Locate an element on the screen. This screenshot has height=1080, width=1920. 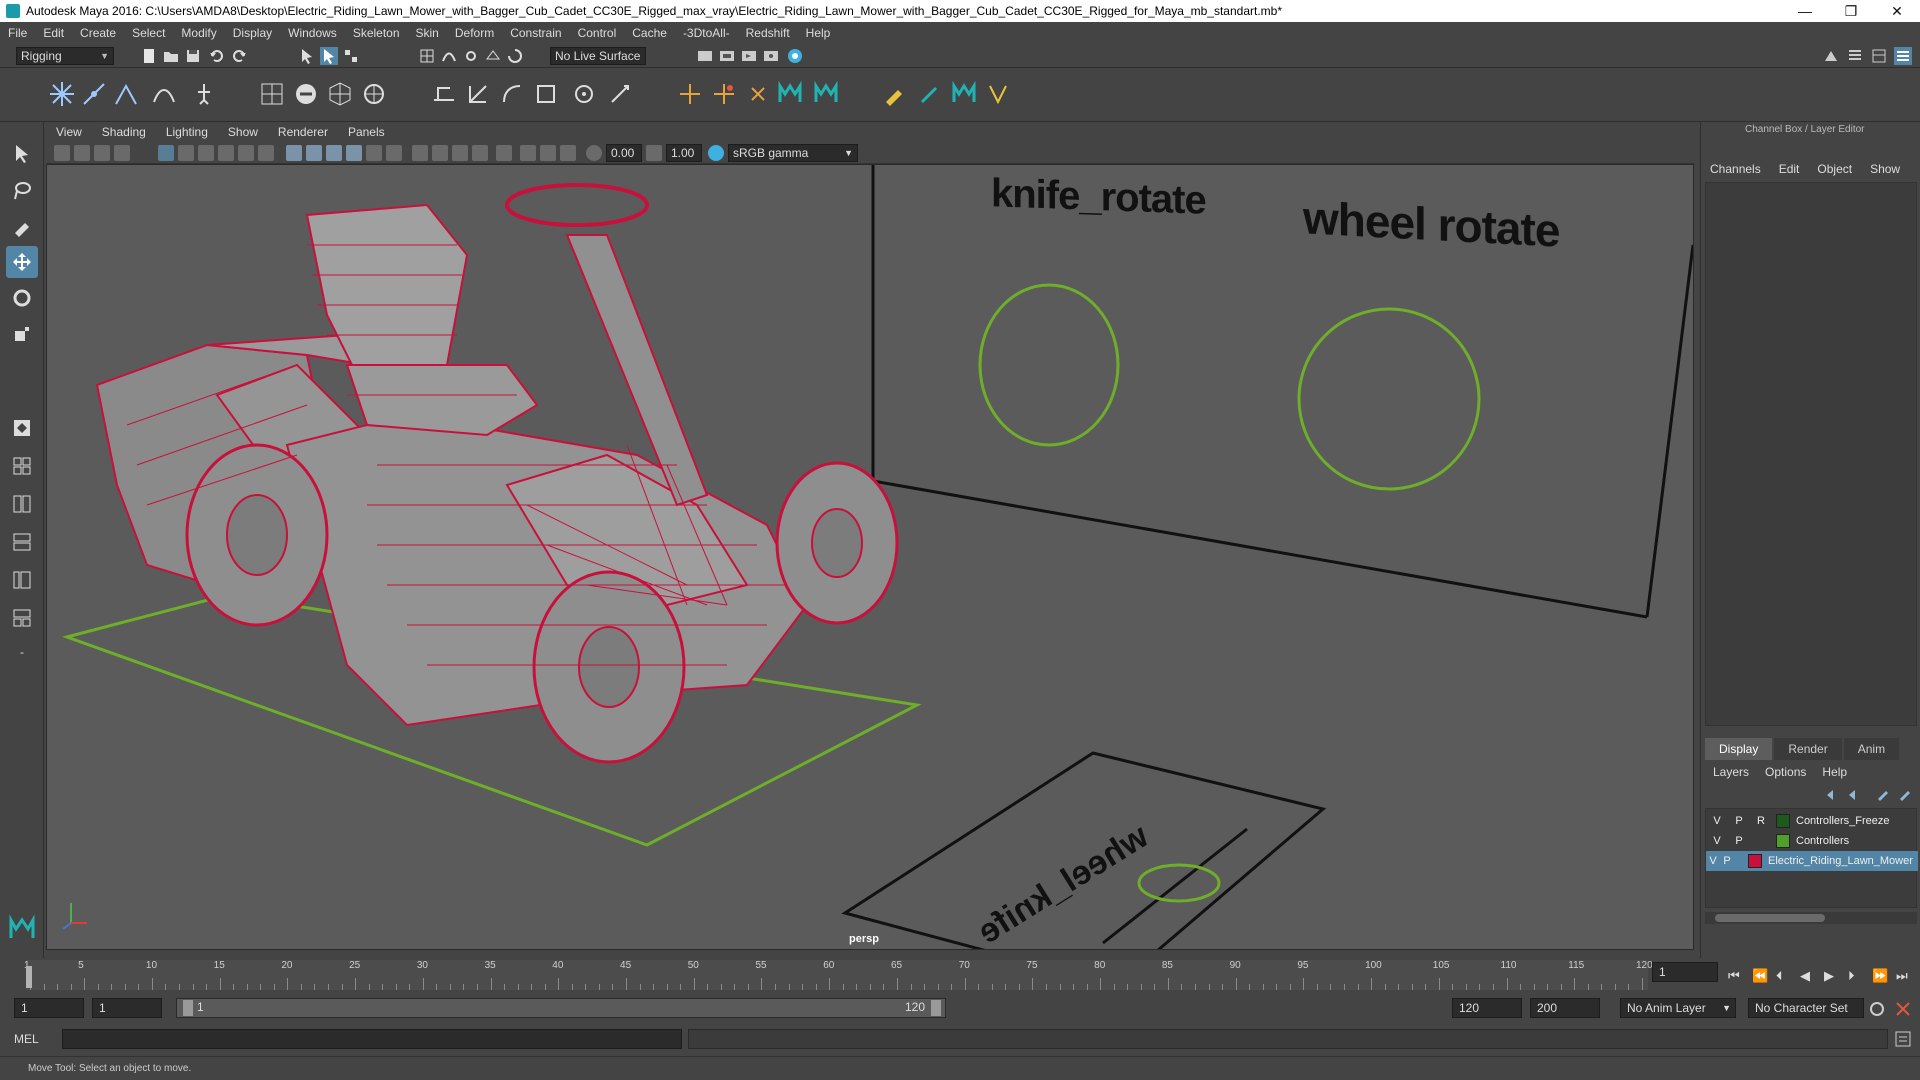
render-view-icon is located at coordinates (705, 56).